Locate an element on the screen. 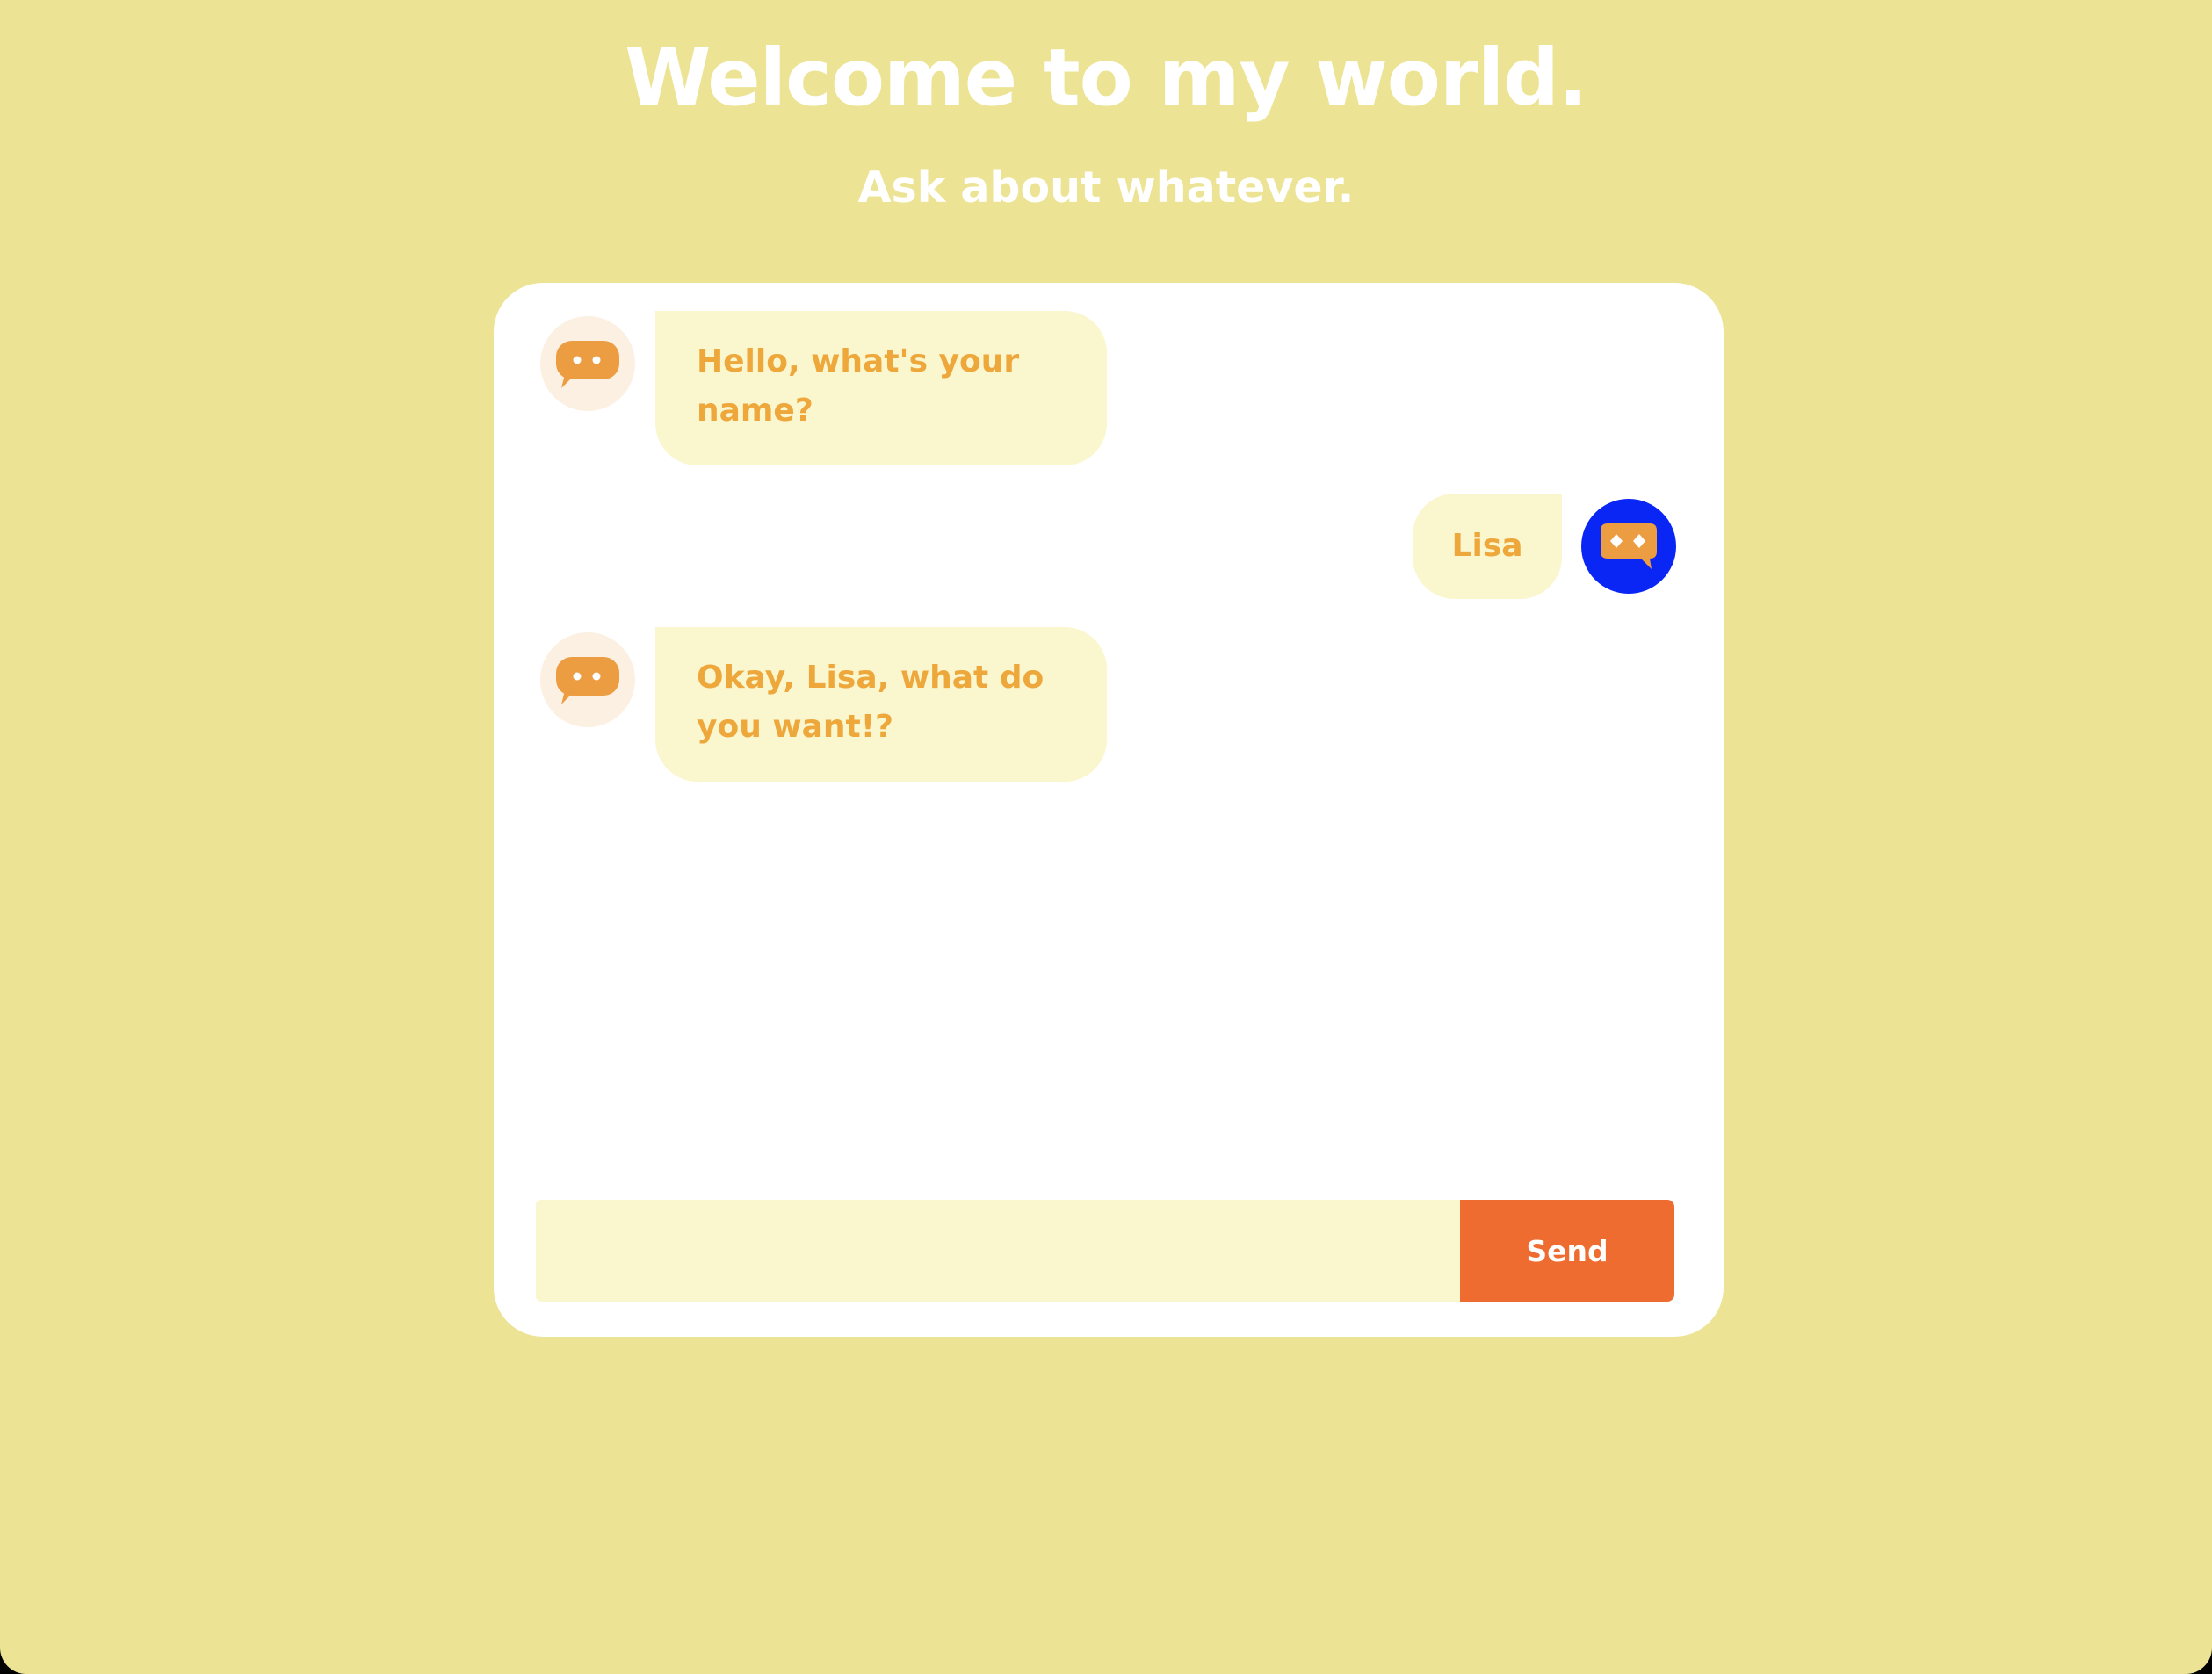 This screenshot has width=2212, height=1674. mask-icon is located at coordinates (1629, 546).